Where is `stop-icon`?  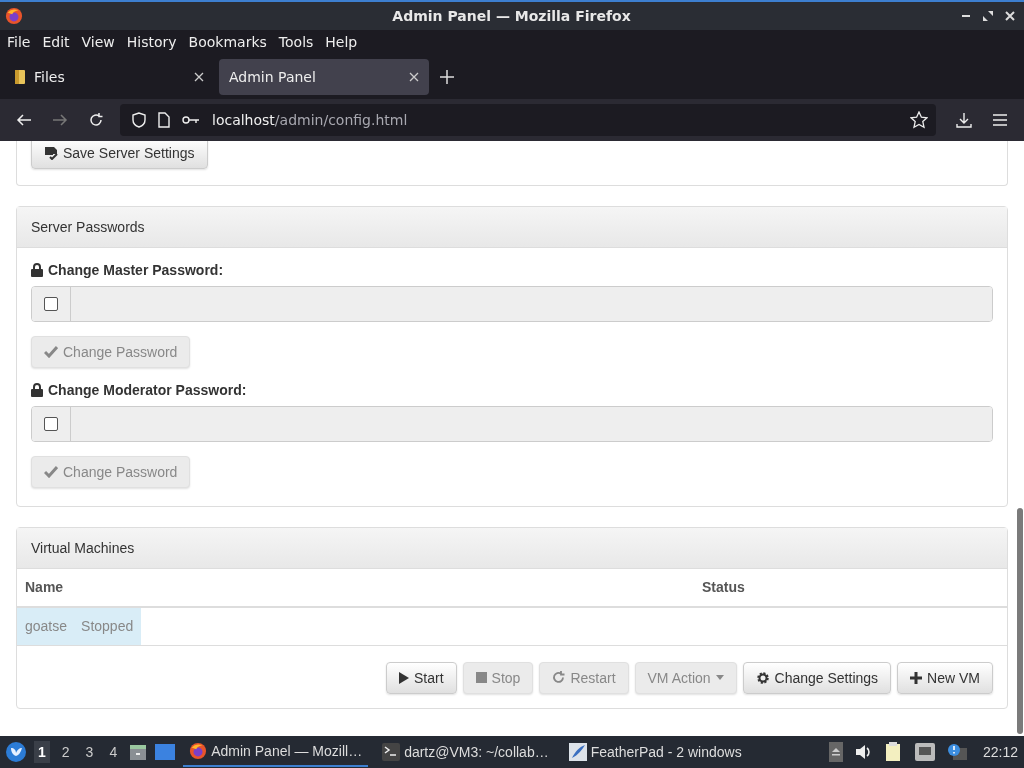 stop-icon is located at coordinates (481, 678).